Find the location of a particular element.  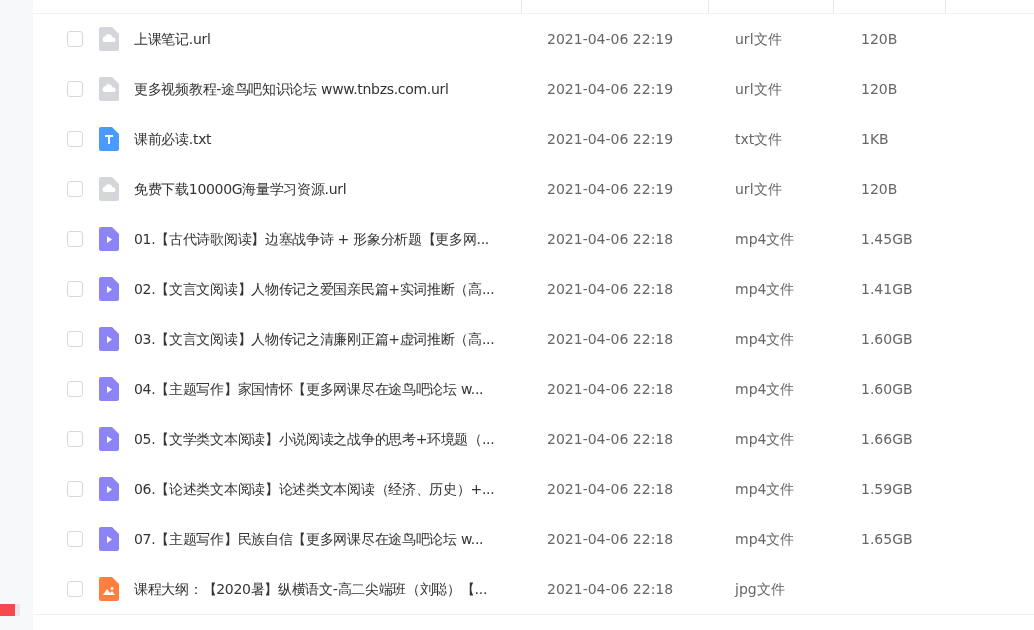

storage-bar is located at coordinates (10, 610).